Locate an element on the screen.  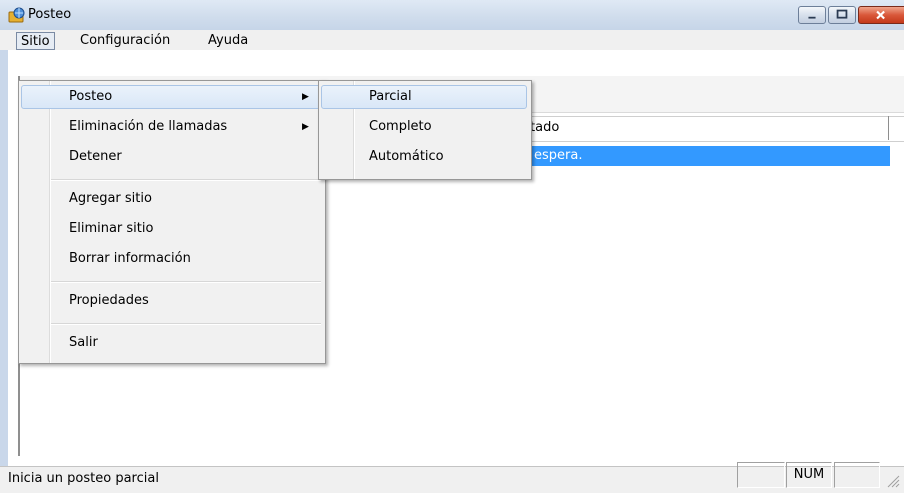
posteo-submenu: Parcial Completo Automático is located at coordinates (425, 130).